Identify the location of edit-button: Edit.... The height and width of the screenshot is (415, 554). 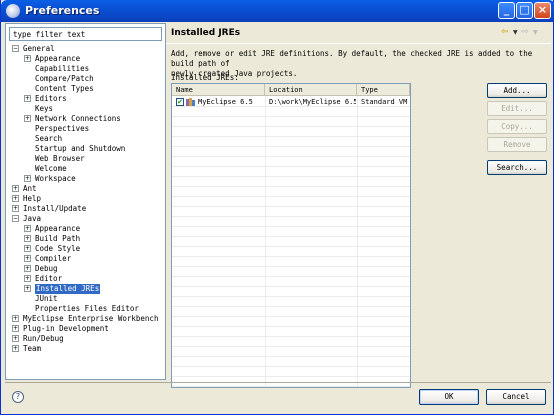
(517, 108).